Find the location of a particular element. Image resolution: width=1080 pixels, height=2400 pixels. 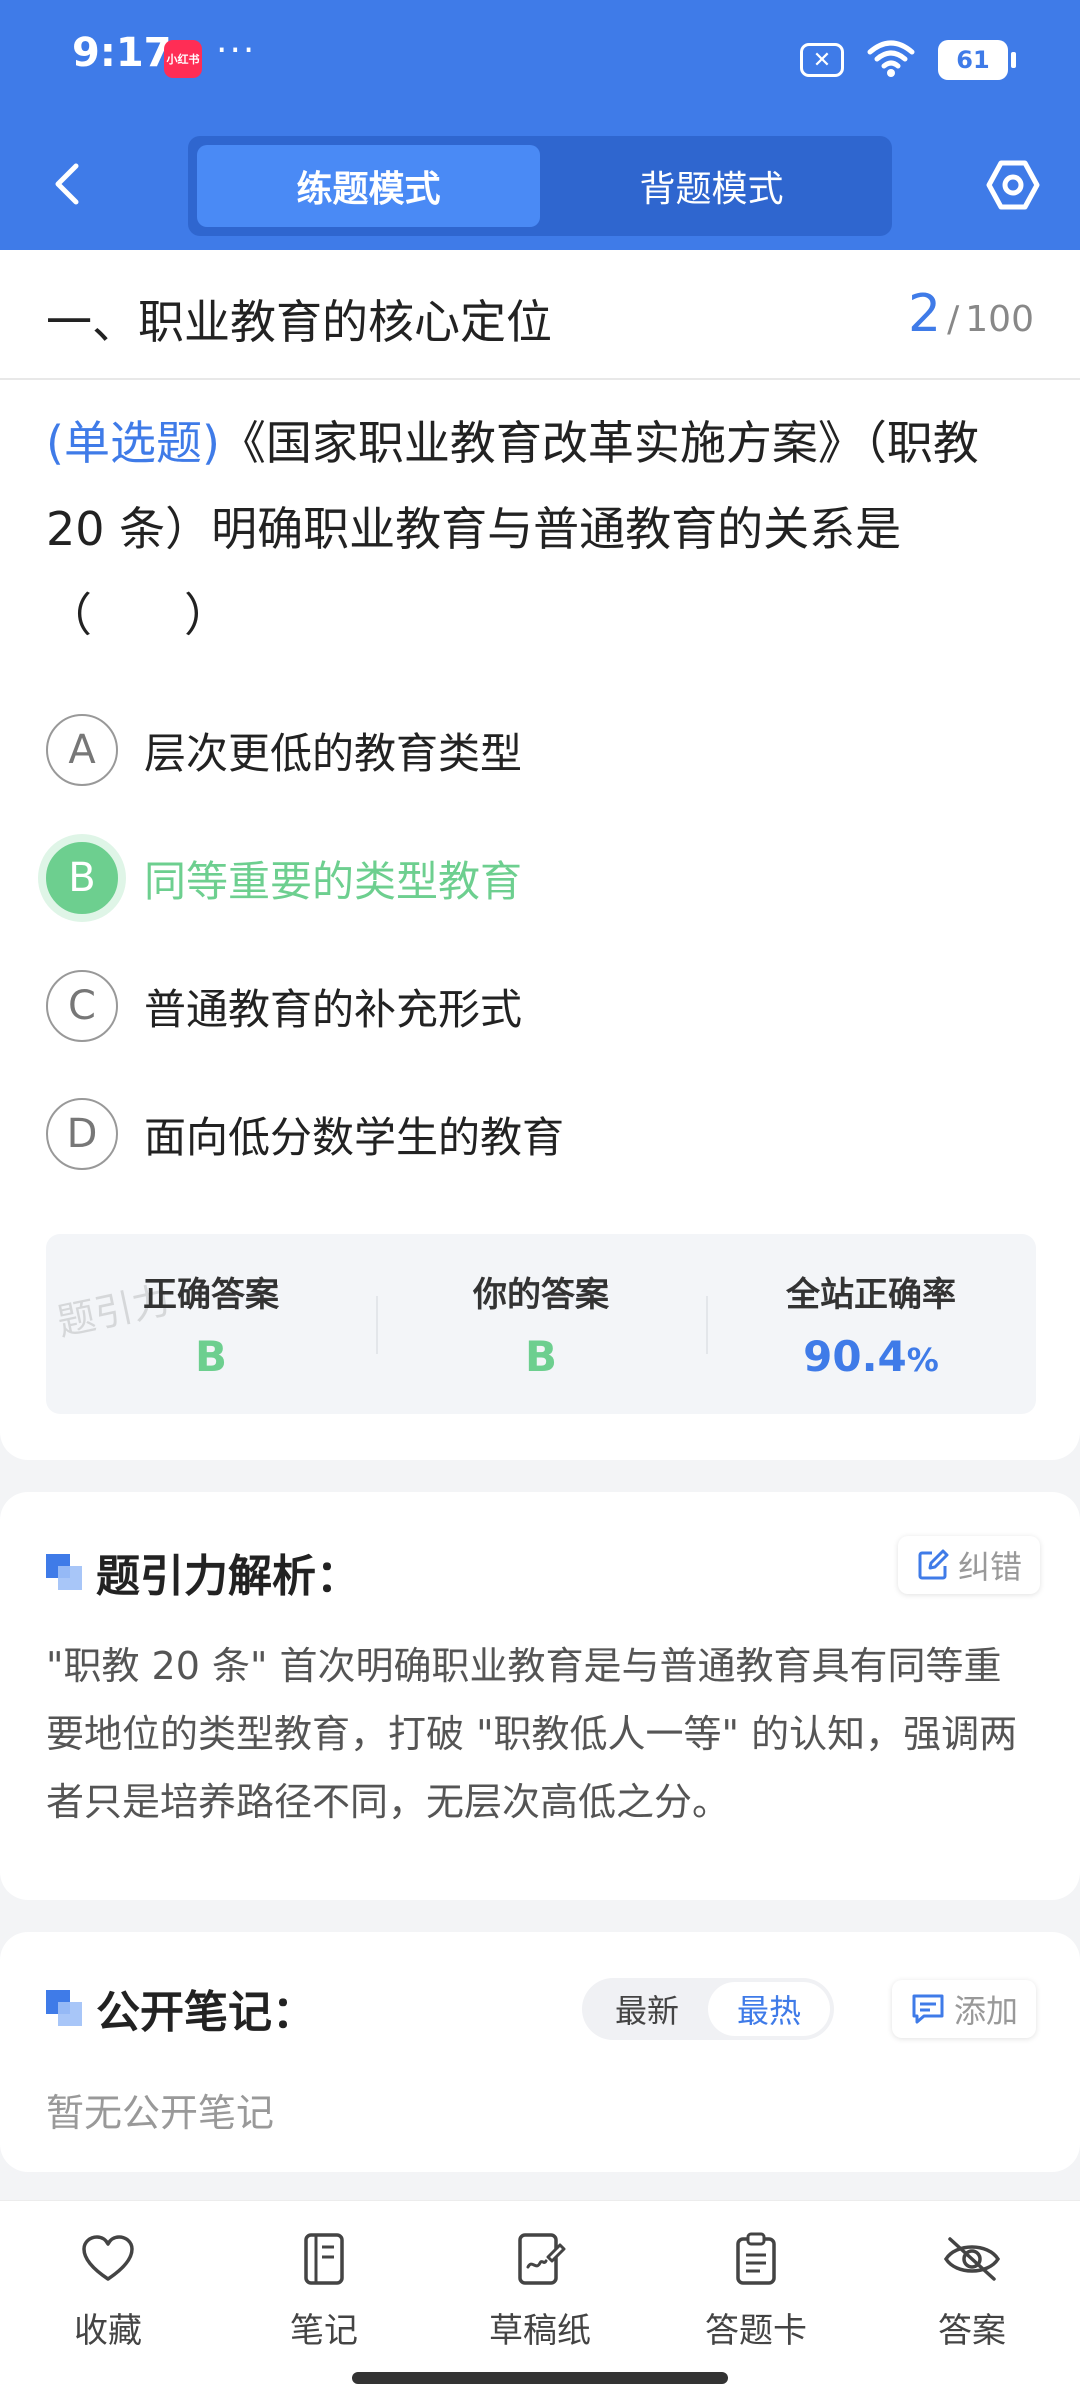

bottom-toolbar: 收藏 笔记 草稿纸 答题卡 答案 is located at coordinates (540, 2300).